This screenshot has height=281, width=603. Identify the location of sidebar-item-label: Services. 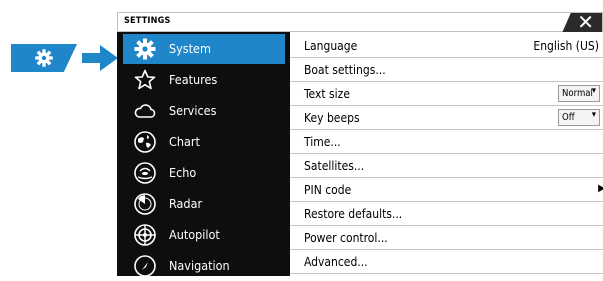
(193, 110).